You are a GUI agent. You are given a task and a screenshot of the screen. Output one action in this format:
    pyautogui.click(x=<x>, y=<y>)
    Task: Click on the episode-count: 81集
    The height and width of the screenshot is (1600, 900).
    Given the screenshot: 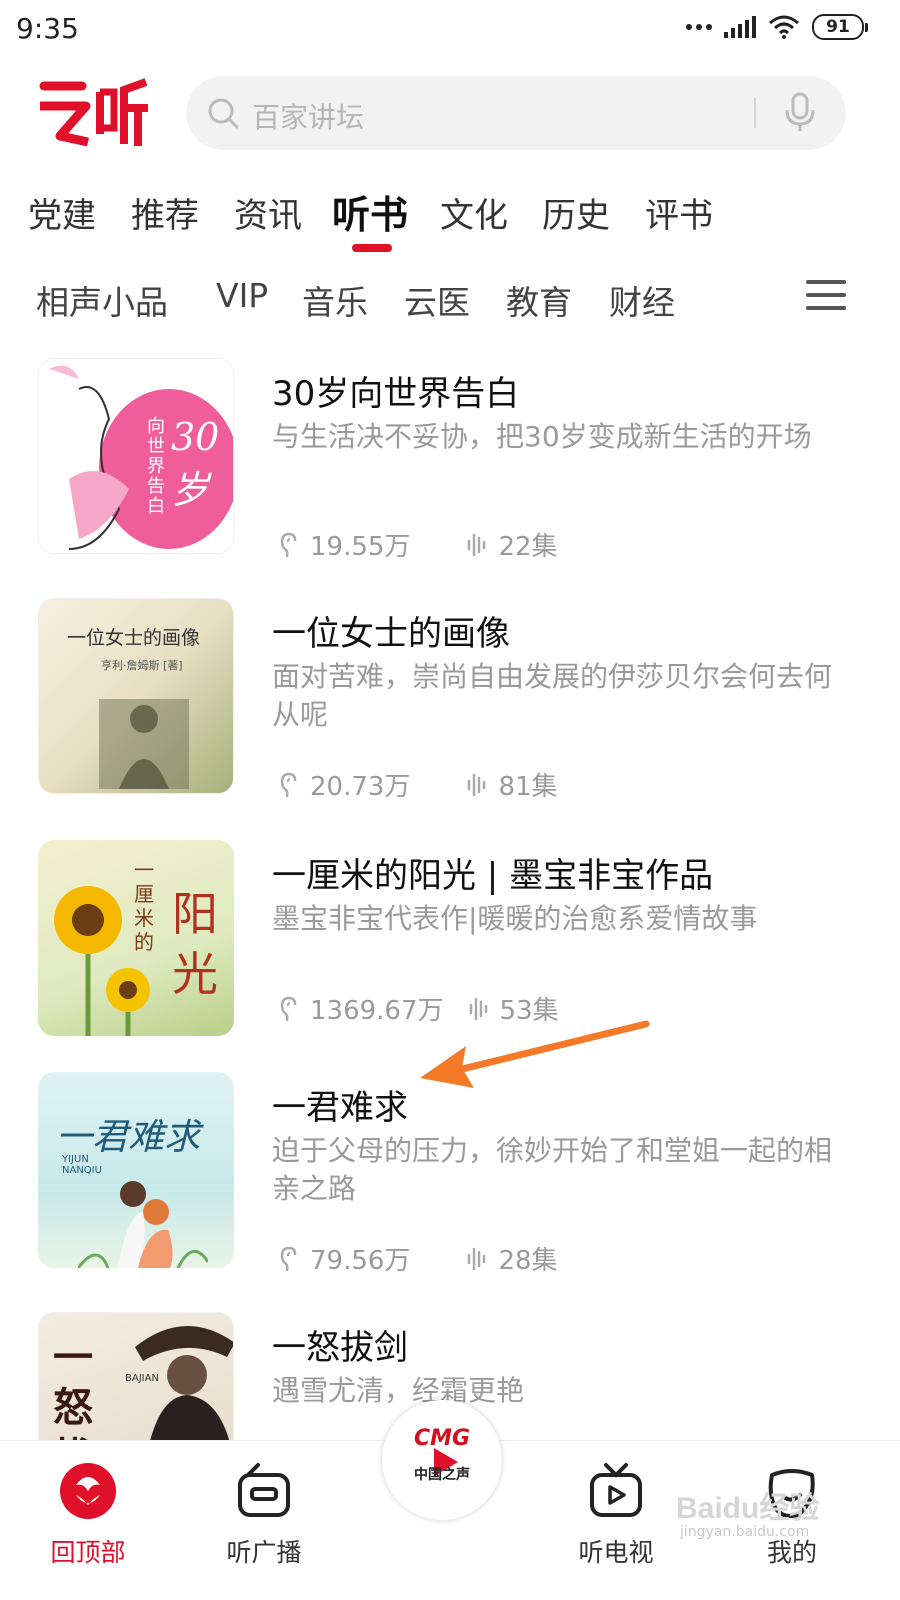 What is the action you would take?
    pyautogui.click(x=528, y=787)
    